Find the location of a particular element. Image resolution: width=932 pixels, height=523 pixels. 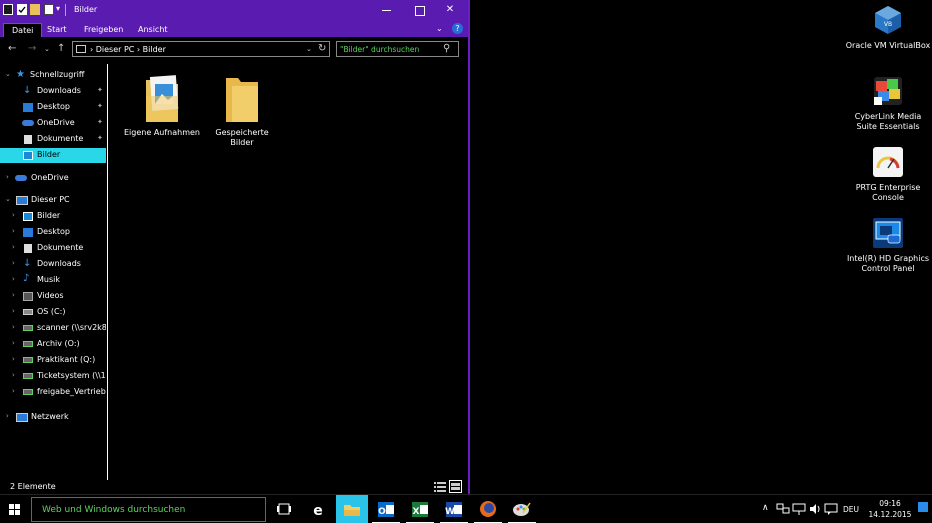

tray-volume-icon is located at coordinates (815, 509).